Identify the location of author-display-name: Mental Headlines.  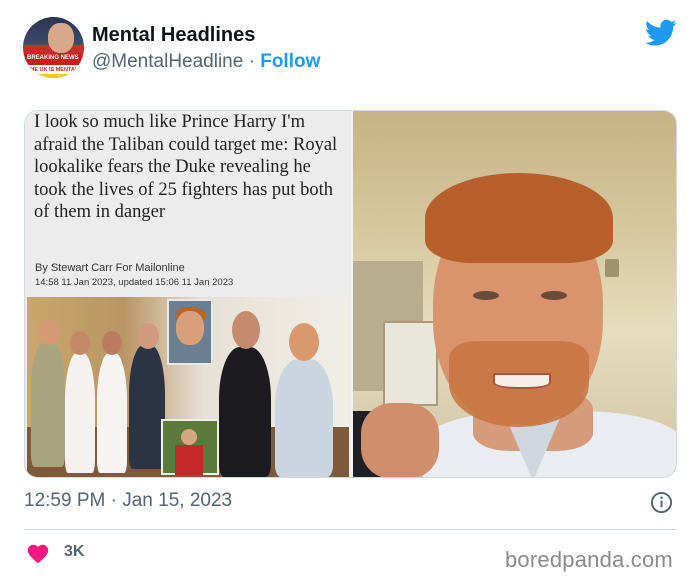
(173, 35).